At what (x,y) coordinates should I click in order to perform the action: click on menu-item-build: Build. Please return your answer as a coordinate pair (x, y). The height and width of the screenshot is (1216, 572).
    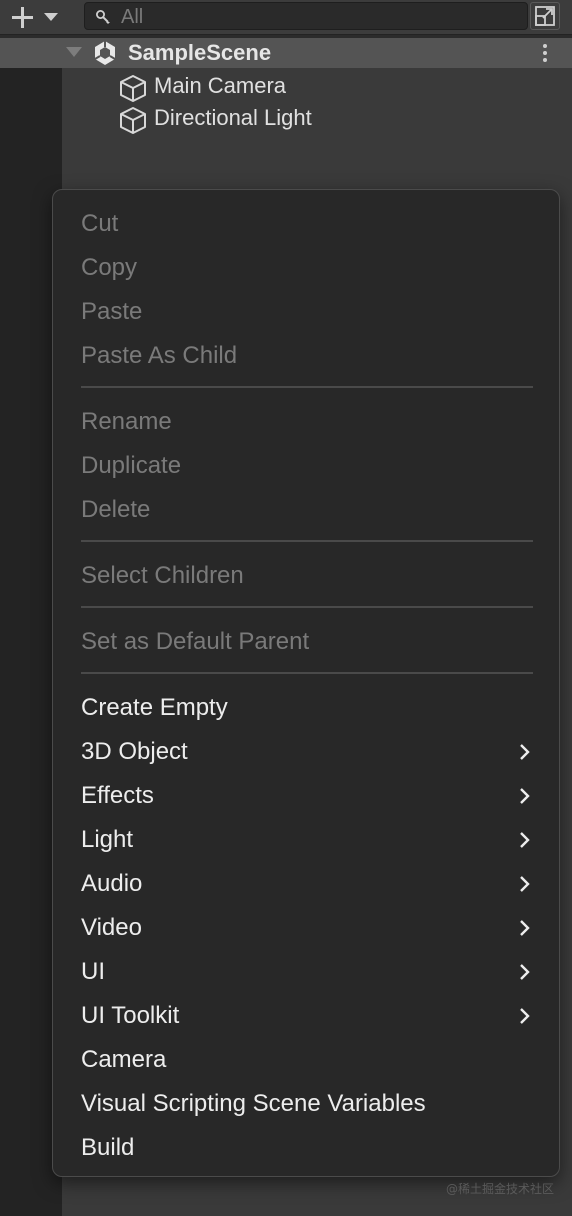
    Looking at the image, I should click on (307, 1148).